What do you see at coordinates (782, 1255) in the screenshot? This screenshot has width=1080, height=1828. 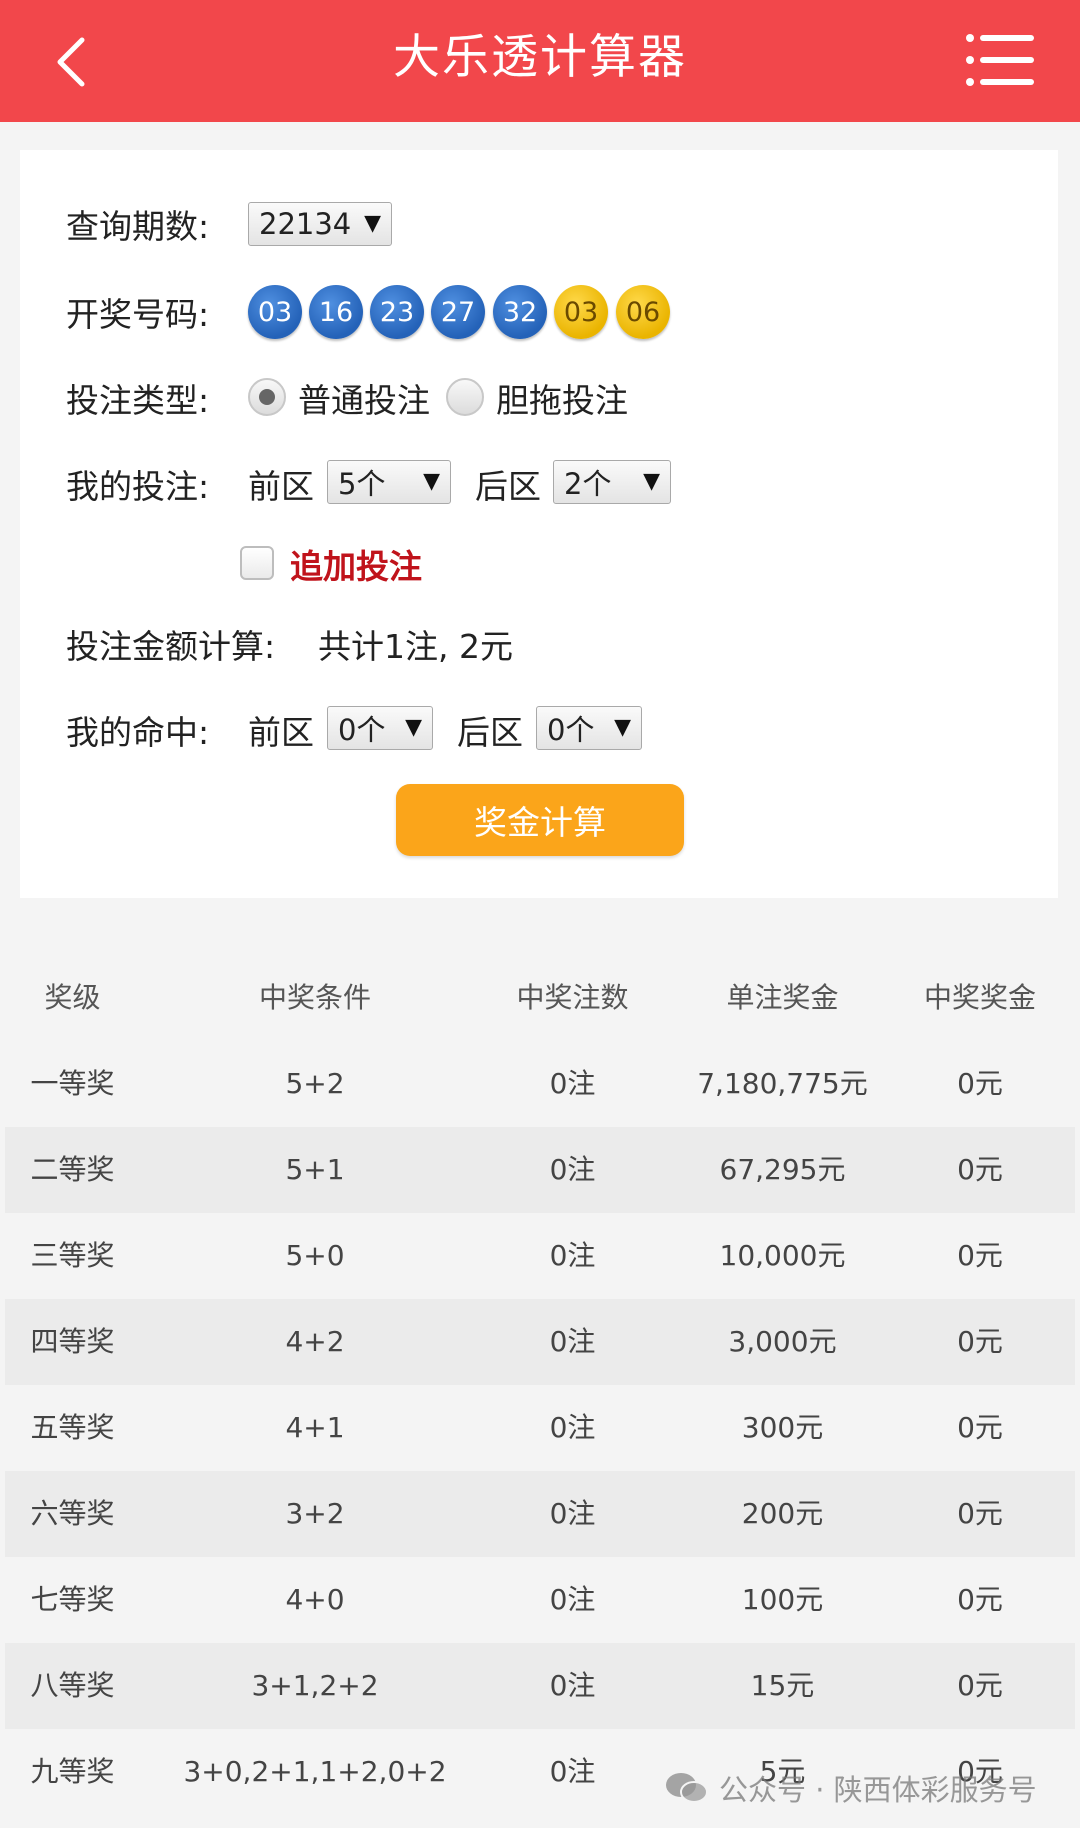 I see `table-cell: 10,000元` at bounding box center [782, 1255].